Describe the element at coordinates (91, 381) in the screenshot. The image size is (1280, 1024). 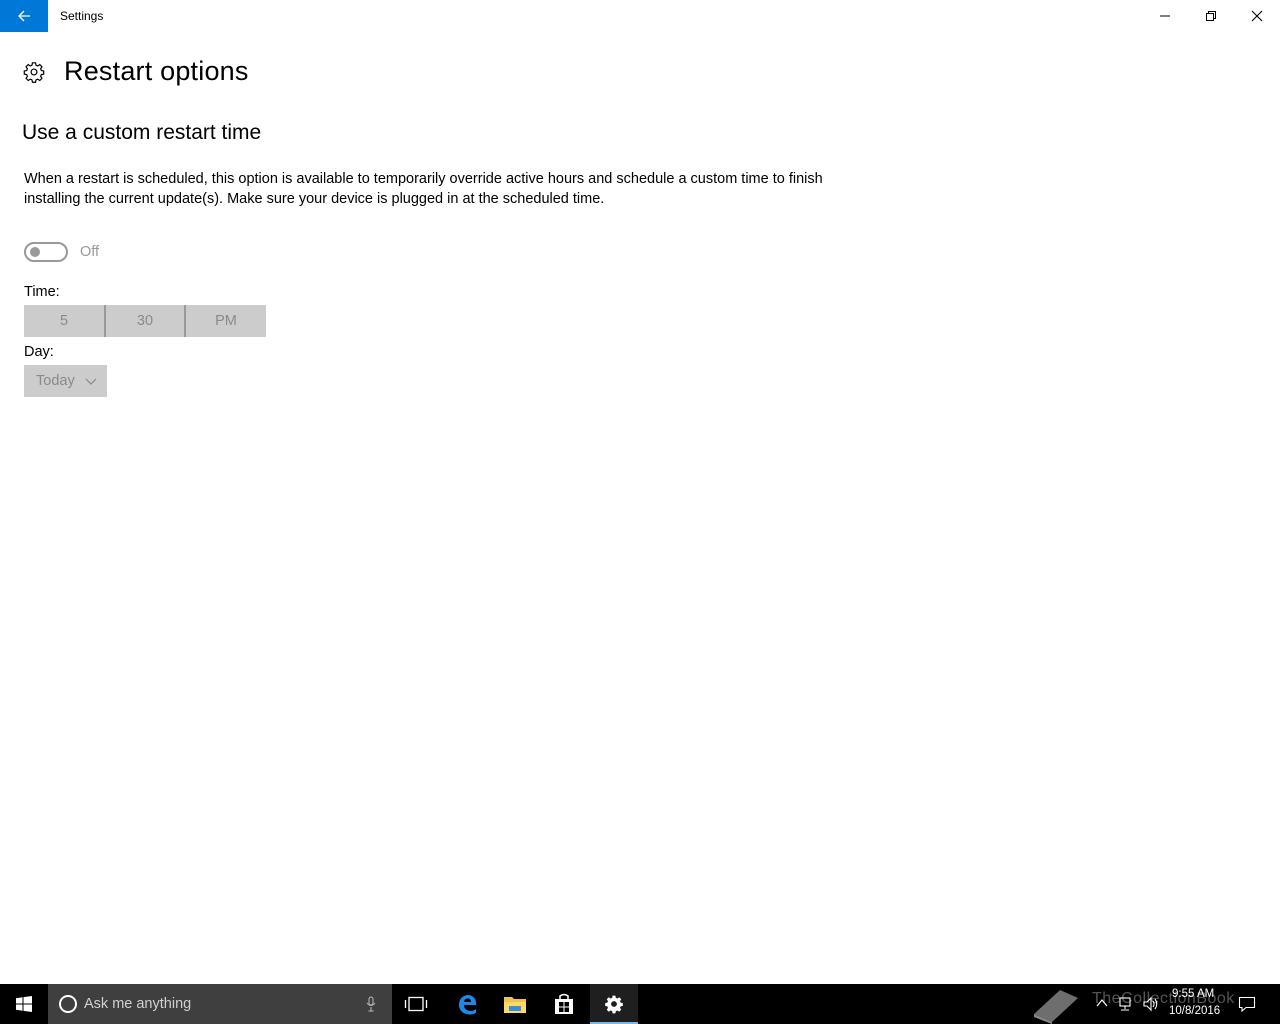
I see `chevron-down-icon` at that location.